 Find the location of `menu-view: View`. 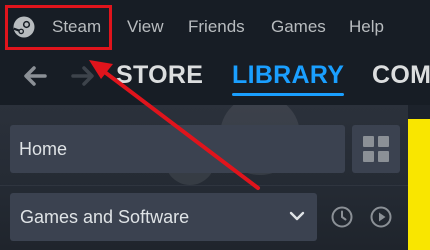

menu-view: View is located at coordinates (145, 27).